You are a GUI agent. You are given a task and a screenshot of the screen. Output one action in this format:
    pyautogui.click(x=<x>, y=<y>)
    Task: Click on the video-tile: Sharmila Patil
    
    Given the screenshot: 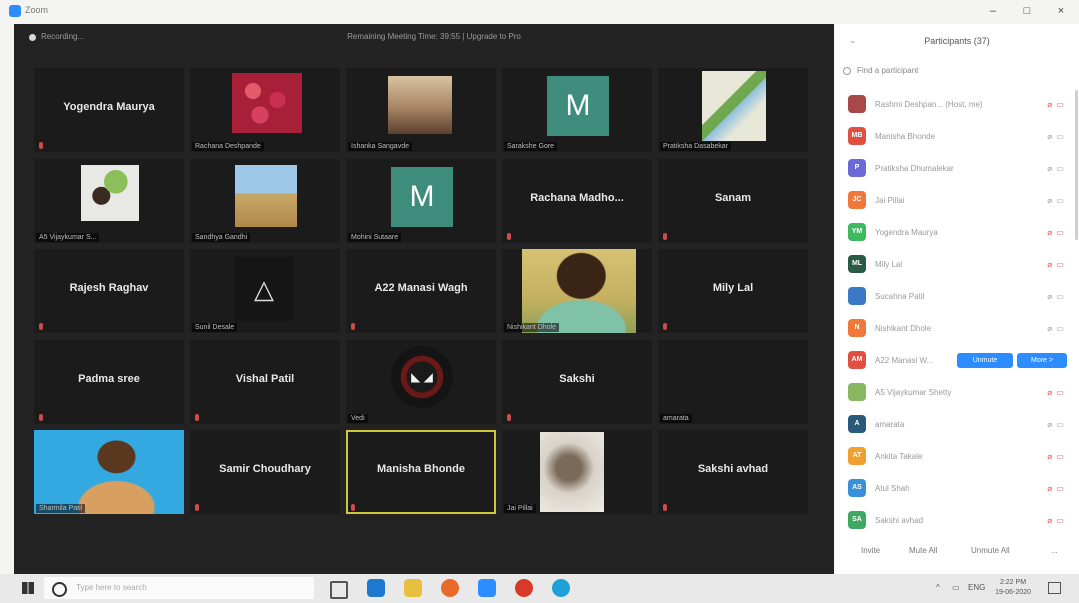 What is the action you would take?
    pyautogui.click(x=109, y=472)
    